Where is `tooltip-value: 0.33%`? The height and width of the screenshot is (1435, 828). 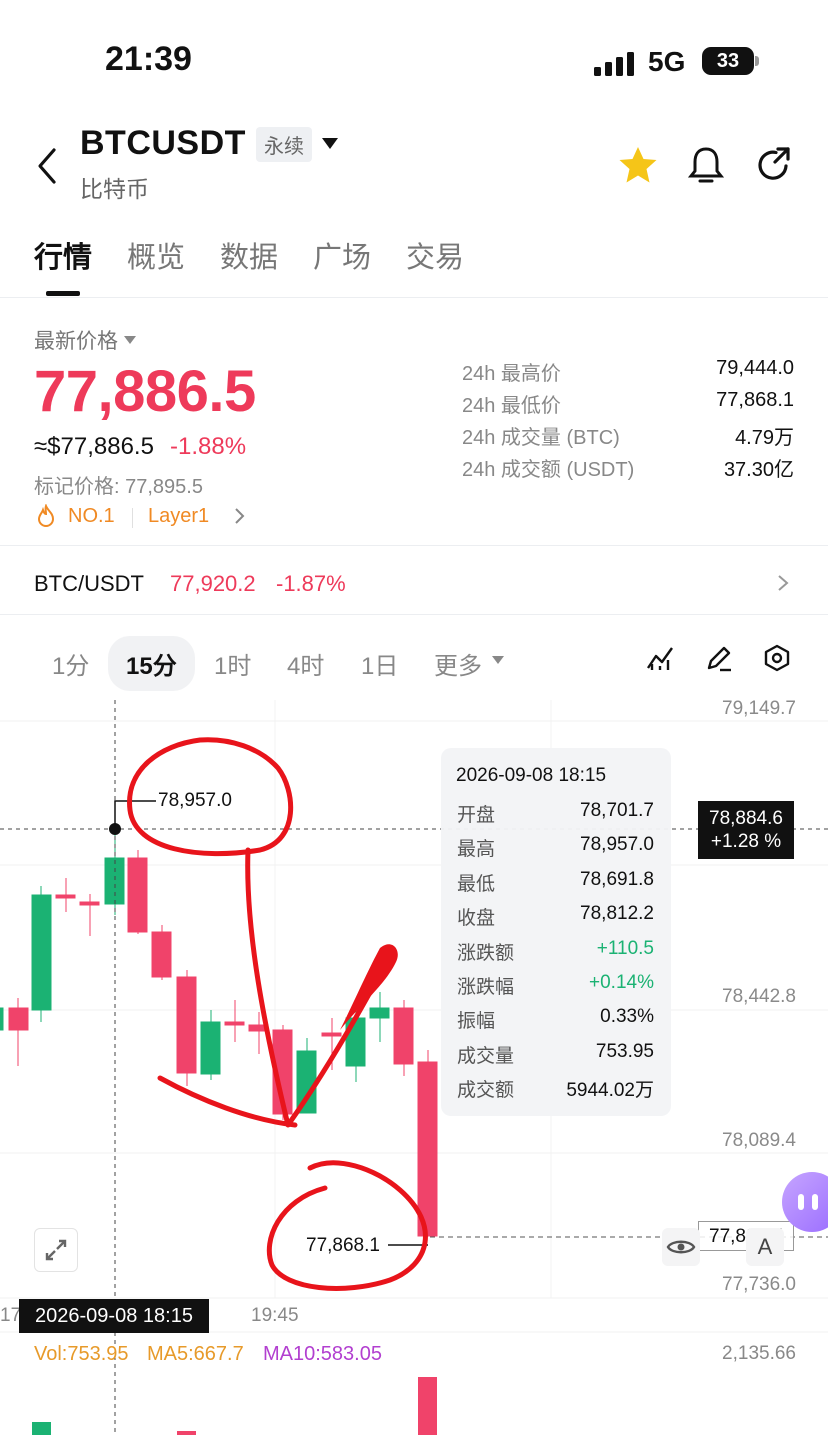 tooltip-value: 0.33% is located at coordinates (627, 1017).